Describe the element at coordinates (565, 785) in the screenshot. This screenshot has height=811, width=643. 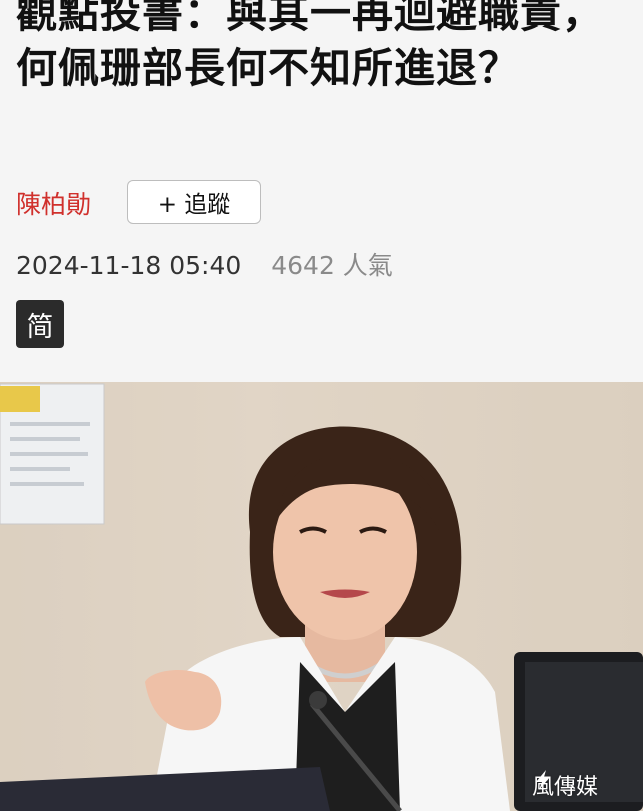
I see `photo-watermark: 風傳媒` at that location.